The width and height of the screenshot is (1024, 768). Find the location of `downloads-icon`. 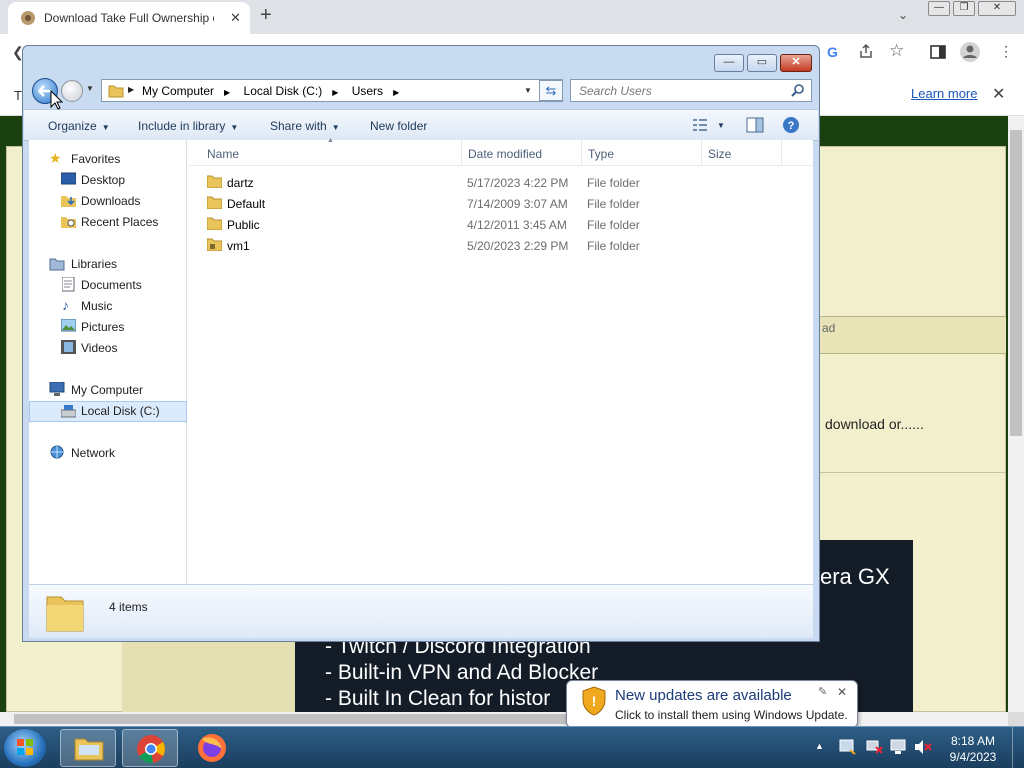

downloads-icon is located at coordinates (68, 200).